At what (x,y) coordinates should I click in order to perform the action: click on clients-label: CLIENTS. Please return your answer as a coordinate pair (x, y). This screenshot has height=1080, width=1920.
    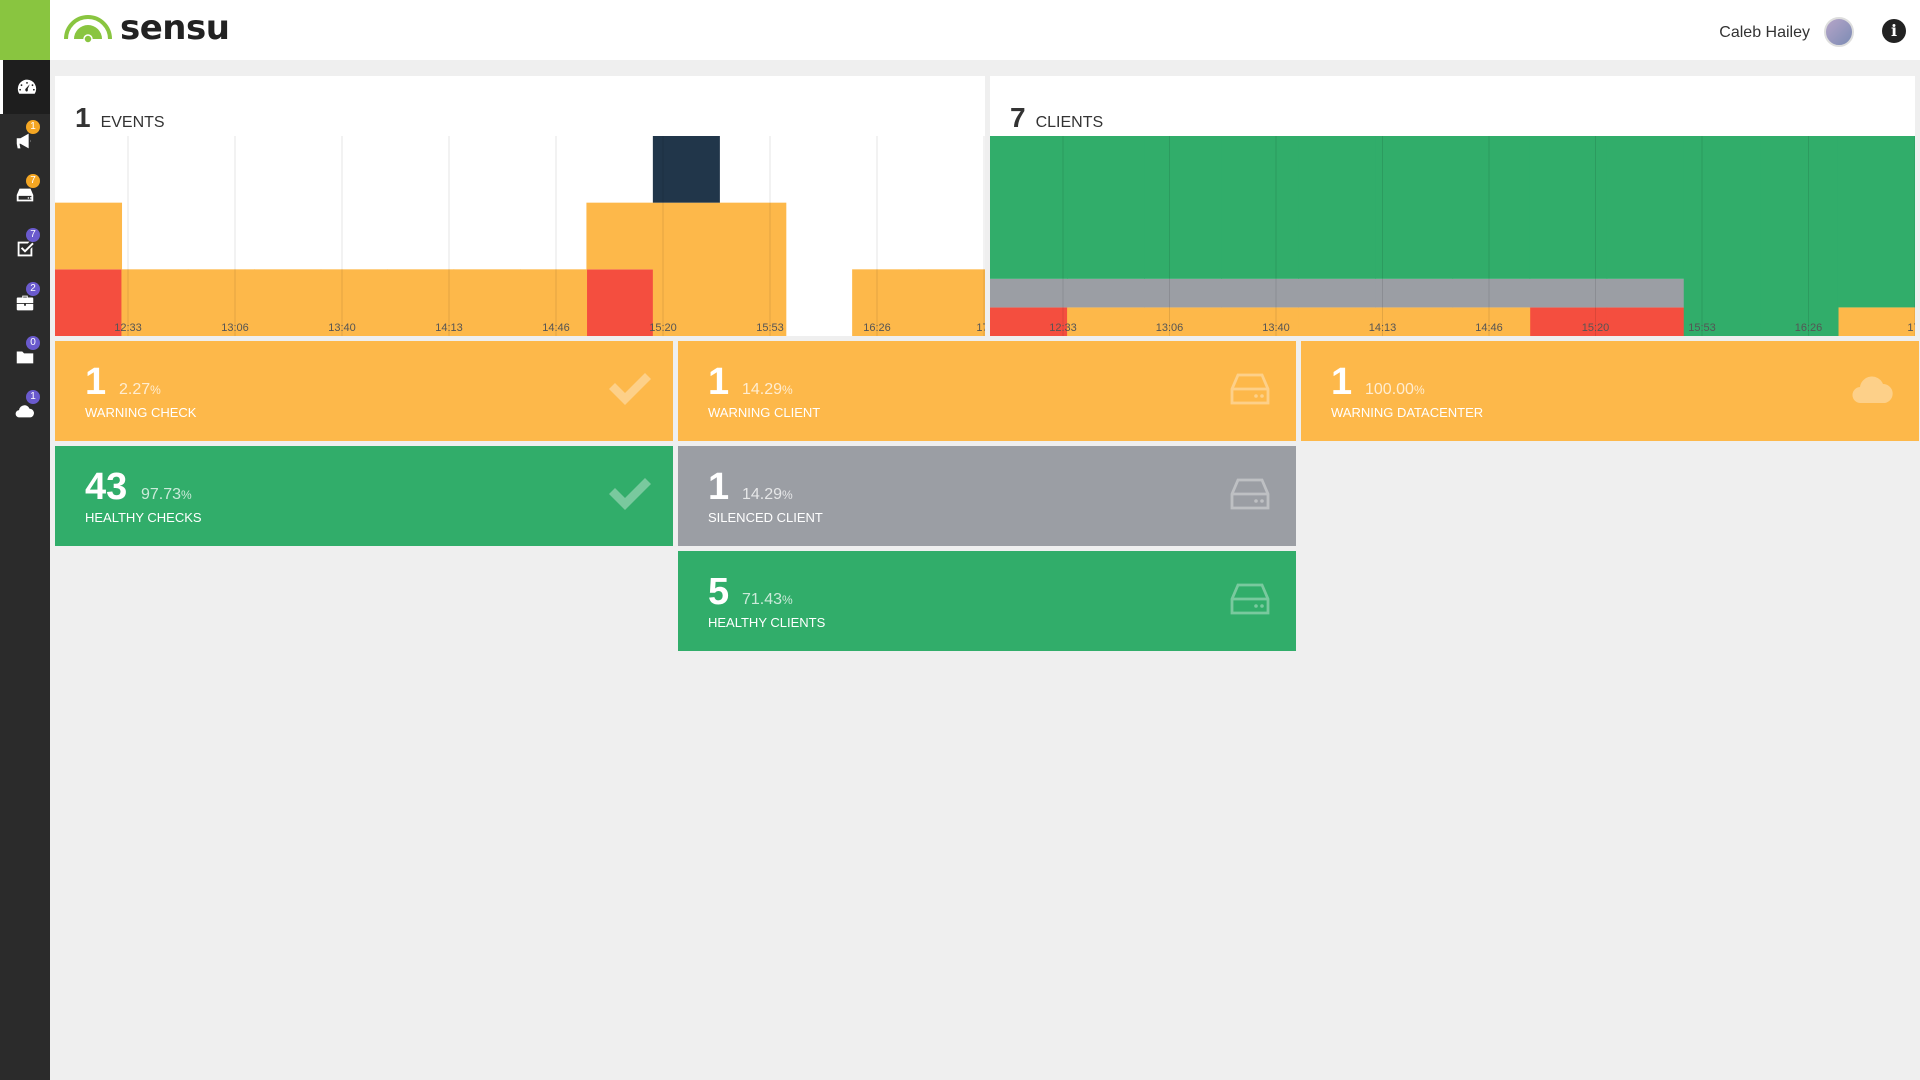
    Looking at the image, I should click on (1069, 122).